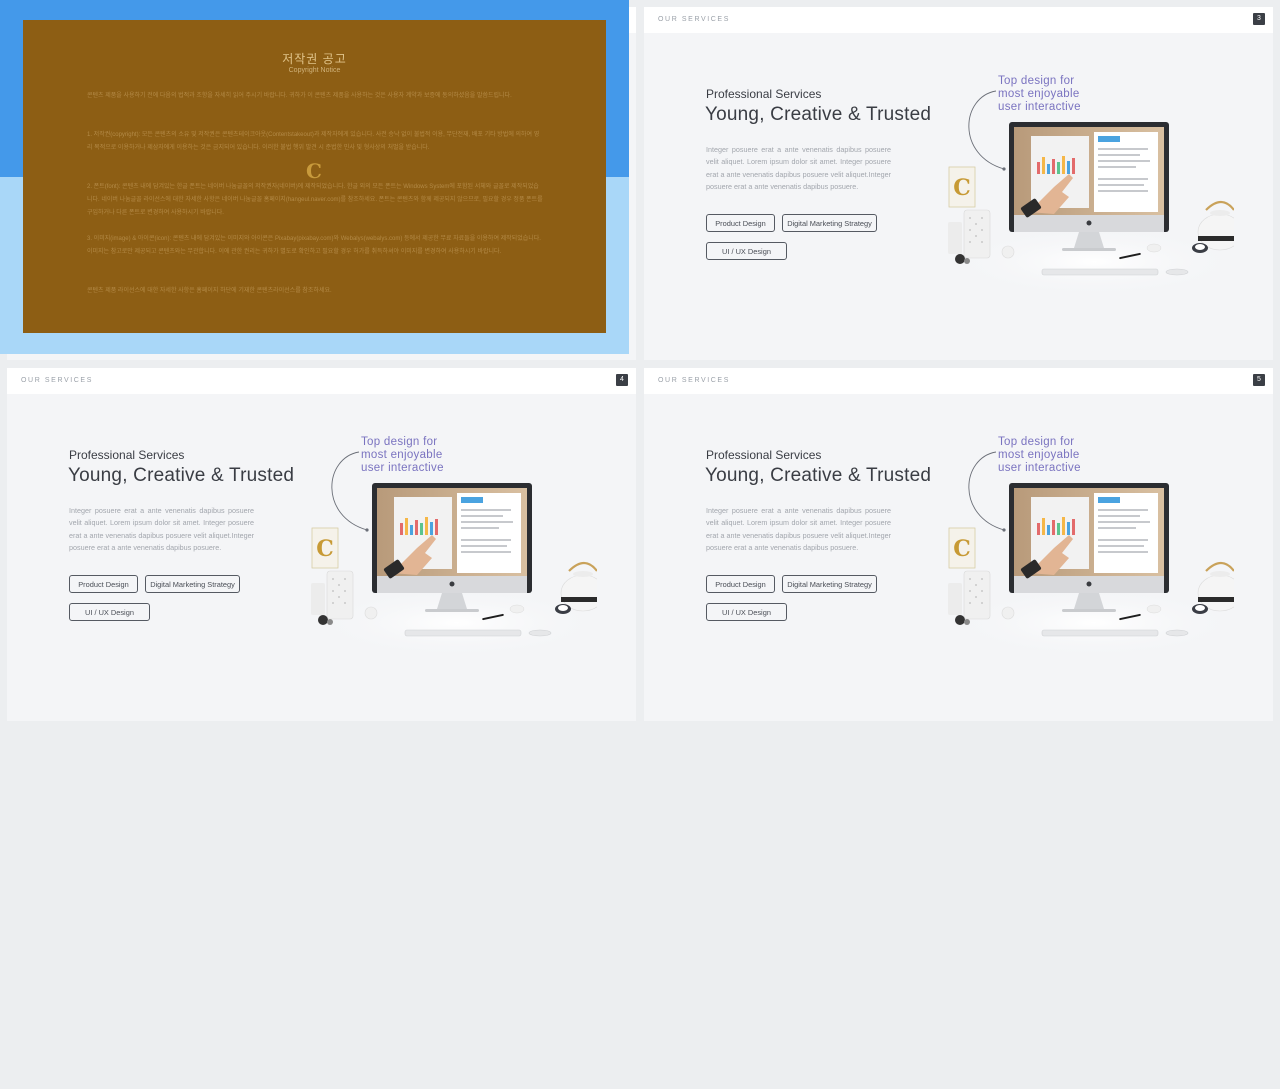 The image size is (1280, 1089). What do you see at coordinates (314, 70) in the screenshot?
I see `copyright-subtitle: Copyright Notice` at bounding box center [314, 70].